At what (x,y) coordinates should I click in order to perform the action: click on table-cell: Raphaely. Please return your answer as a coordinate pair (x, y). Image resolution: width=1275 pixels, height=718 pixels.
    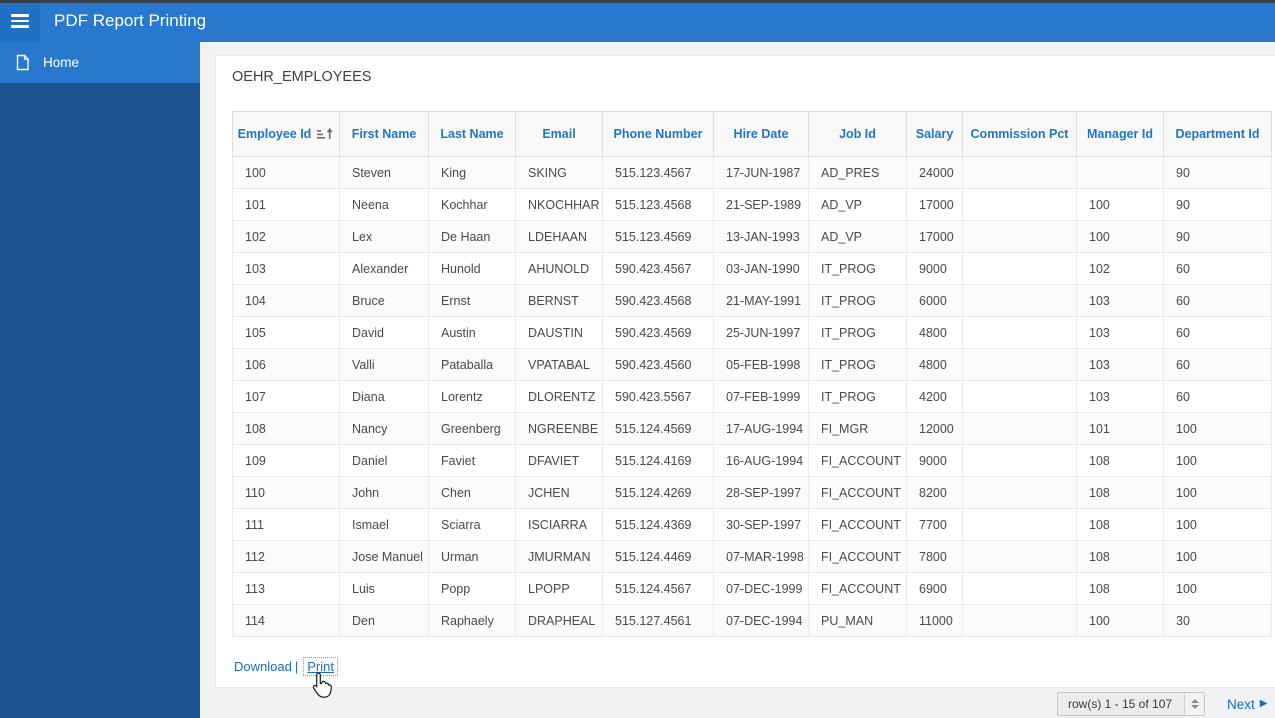
    Looking at the image, I should click on (472, 620).